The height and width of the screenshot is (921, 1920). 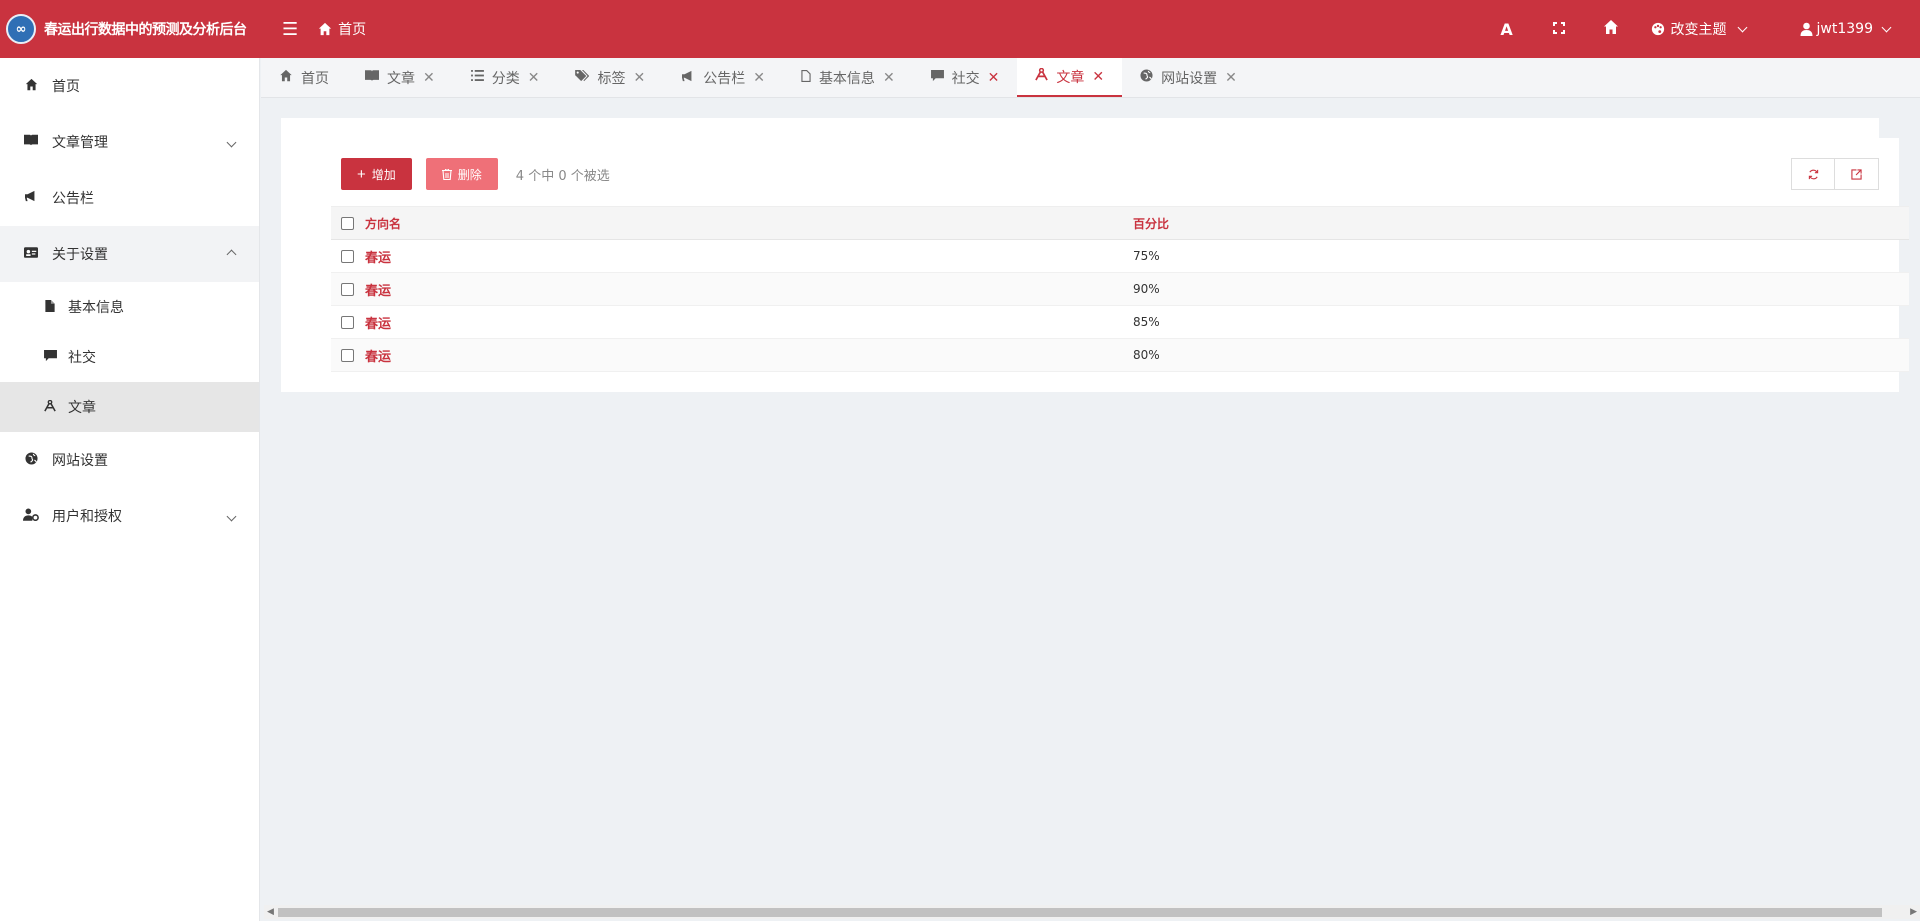 I want to click on sidebar: 首页 文章管理 公告栏 关于设置 基本信息 社交 文章 网站设置 用户和授权, so click(x=130, y=489).